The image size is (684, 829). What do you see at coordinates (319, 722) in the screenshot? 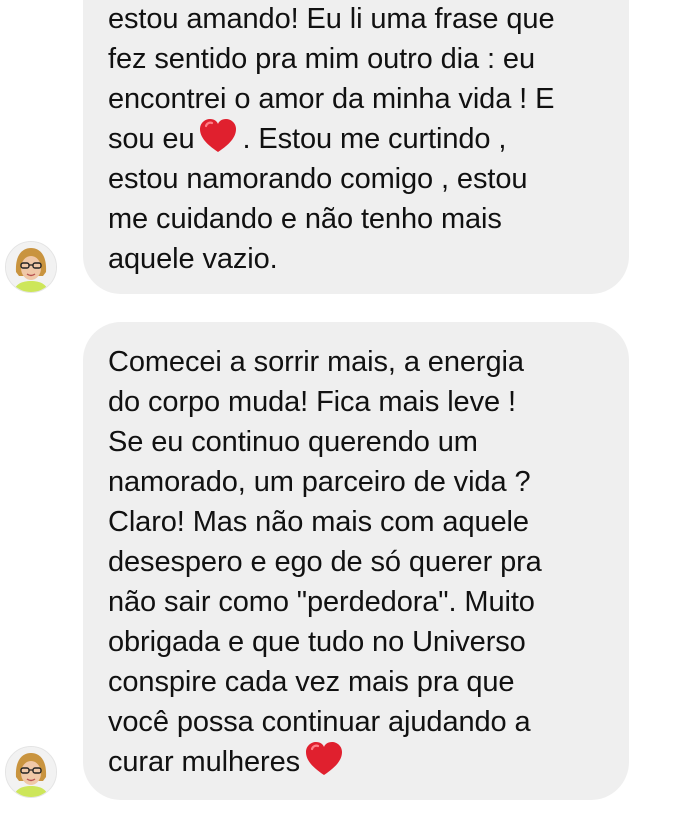
I see `message-line: você possa continuar ajudando a` at bounding box center [319, 722].